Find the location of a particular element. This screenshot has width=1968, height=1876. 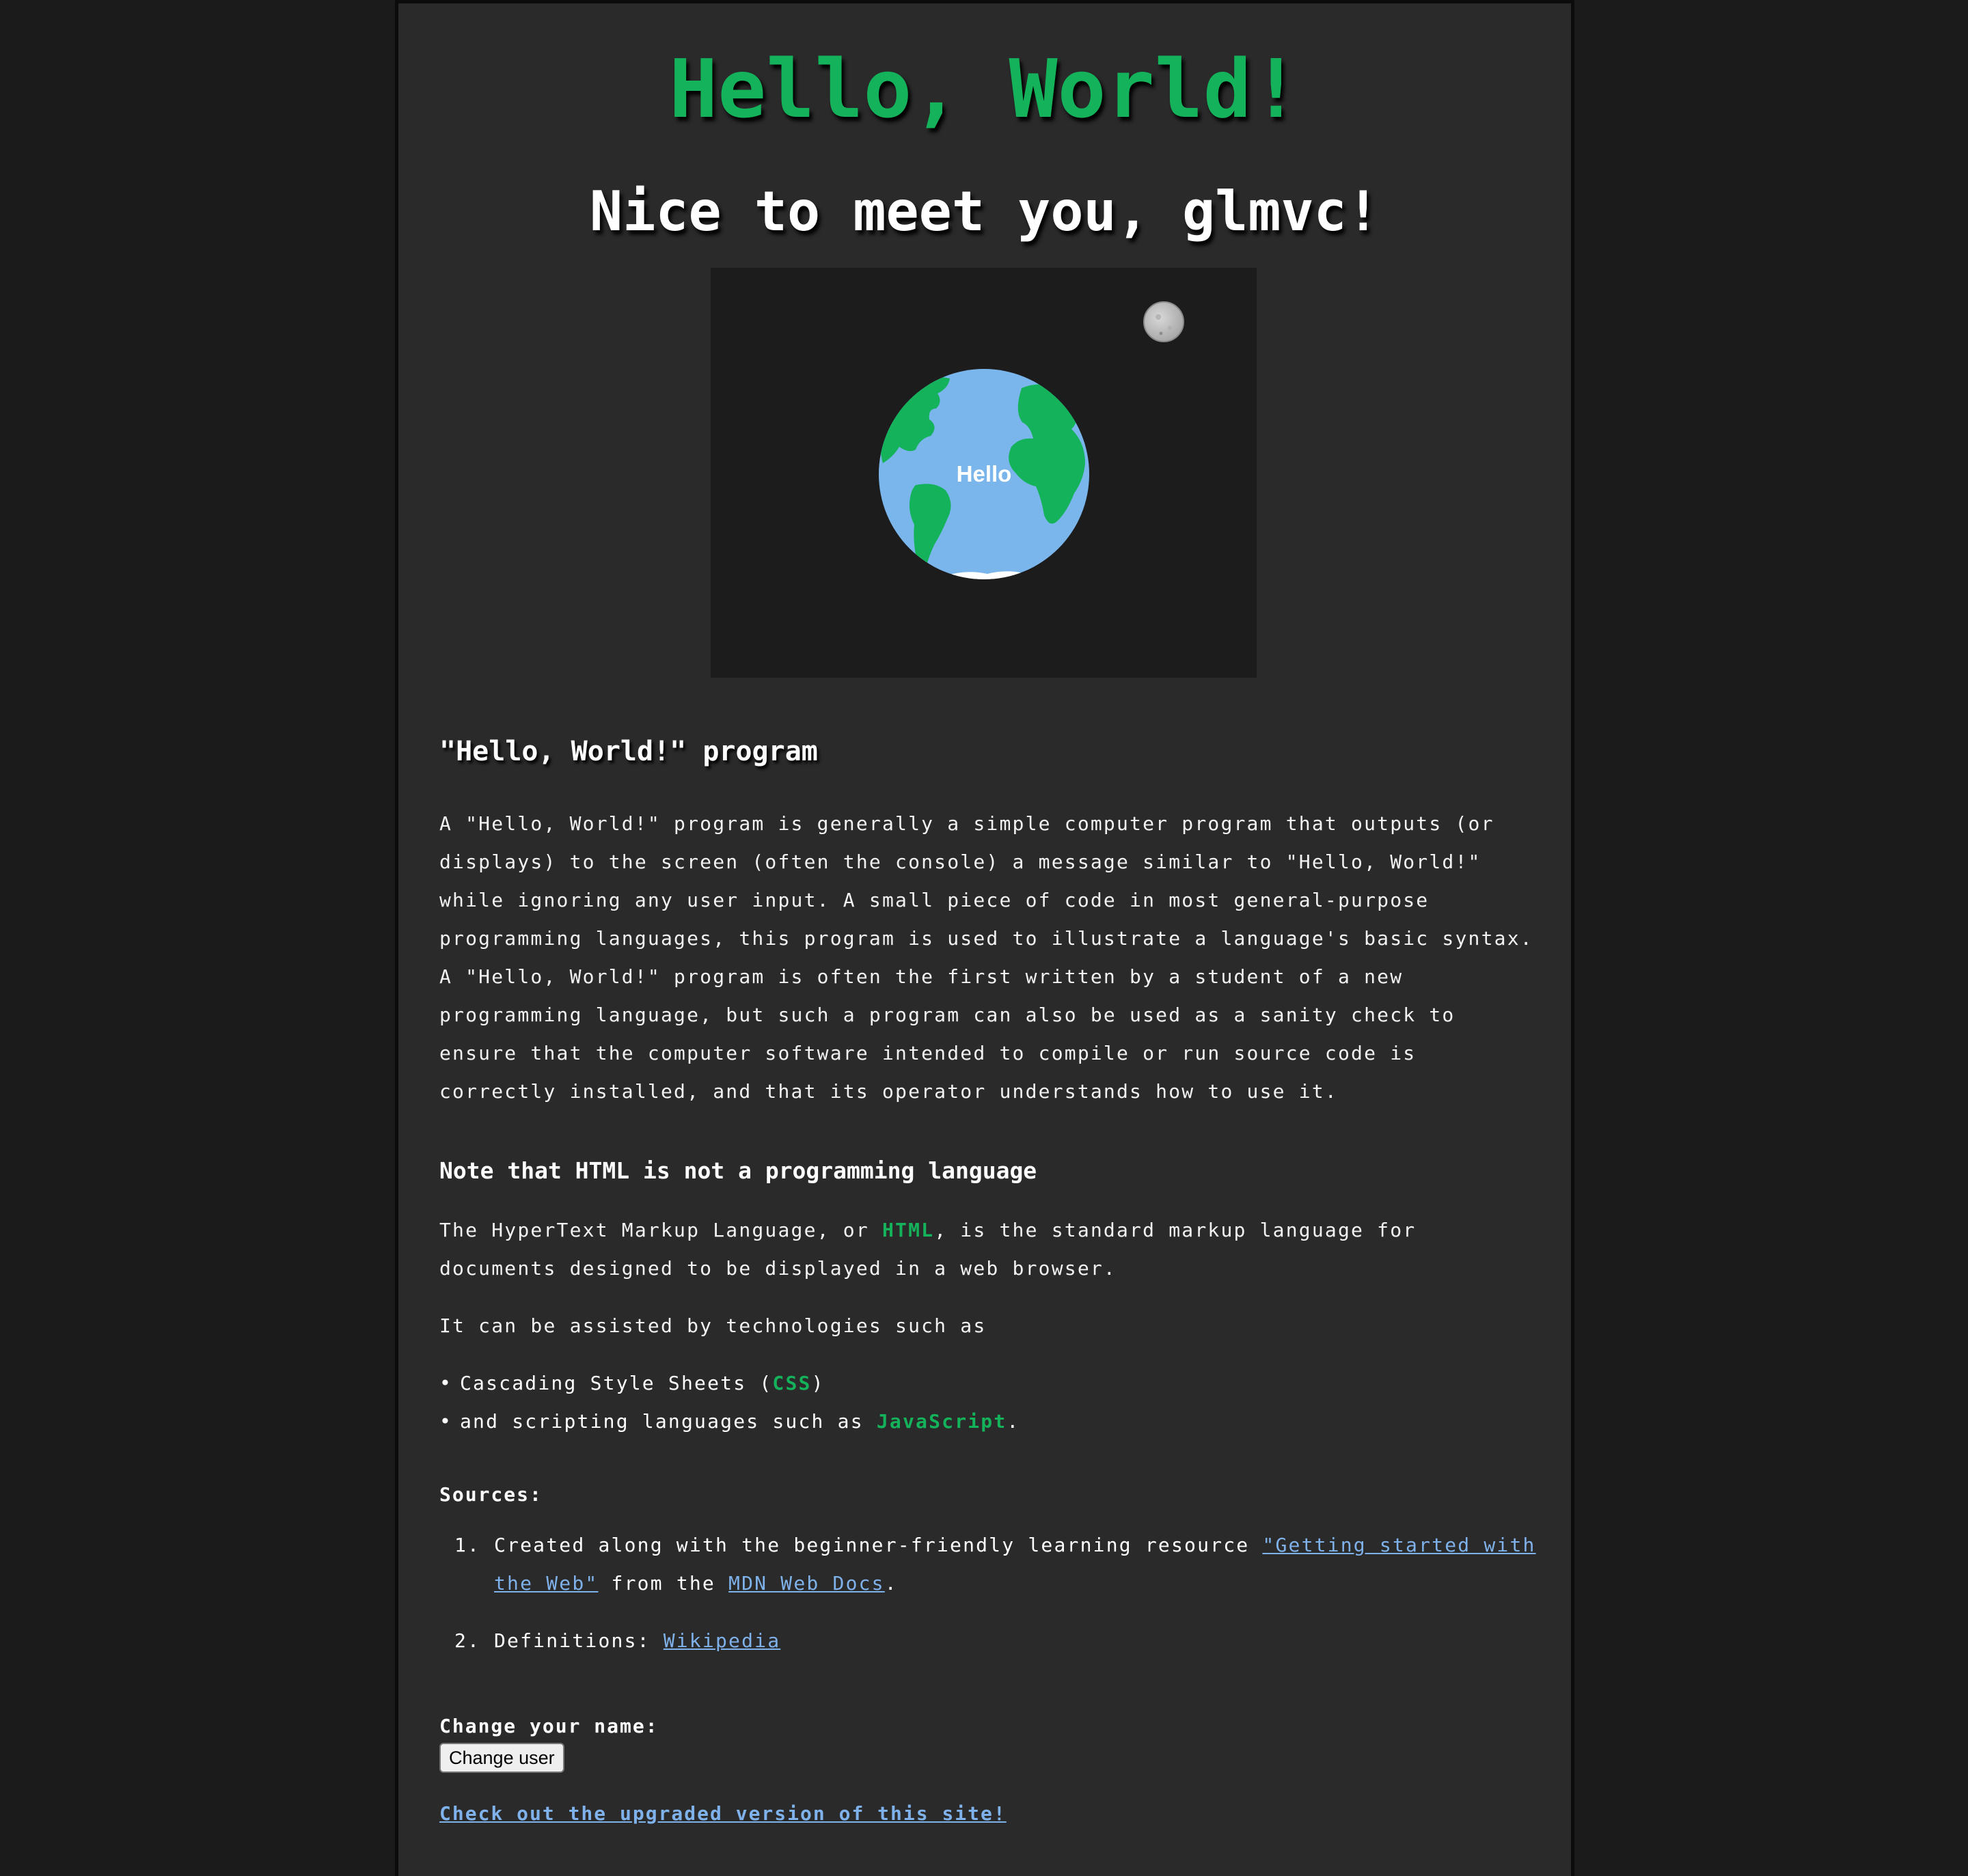

greeting-heading: Nice to meet you, glmvc! is located at coordinates (985, 212).